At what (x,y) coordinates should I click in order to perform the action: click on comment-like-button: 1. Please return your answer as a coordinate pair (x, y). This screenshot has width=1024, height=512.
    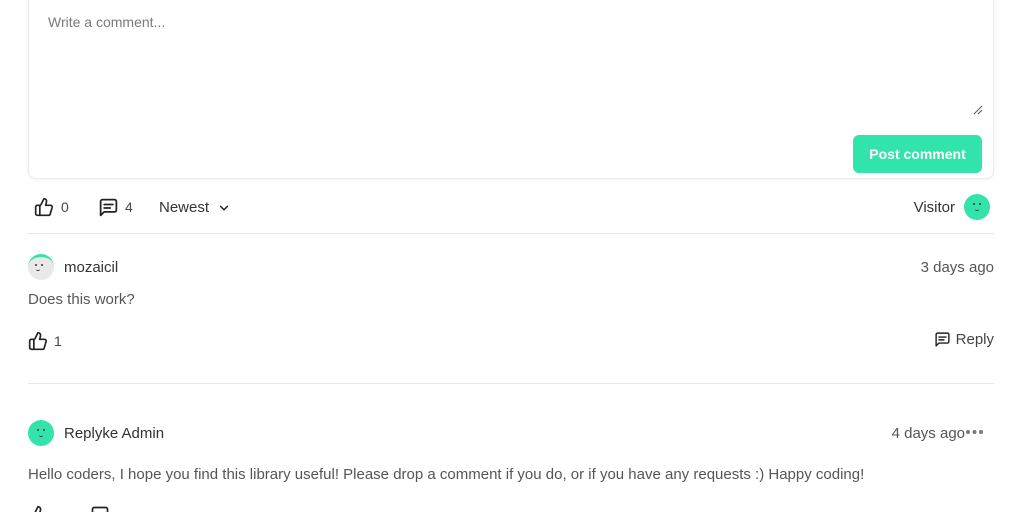
    Looking at the image, I should click on (45, 341).